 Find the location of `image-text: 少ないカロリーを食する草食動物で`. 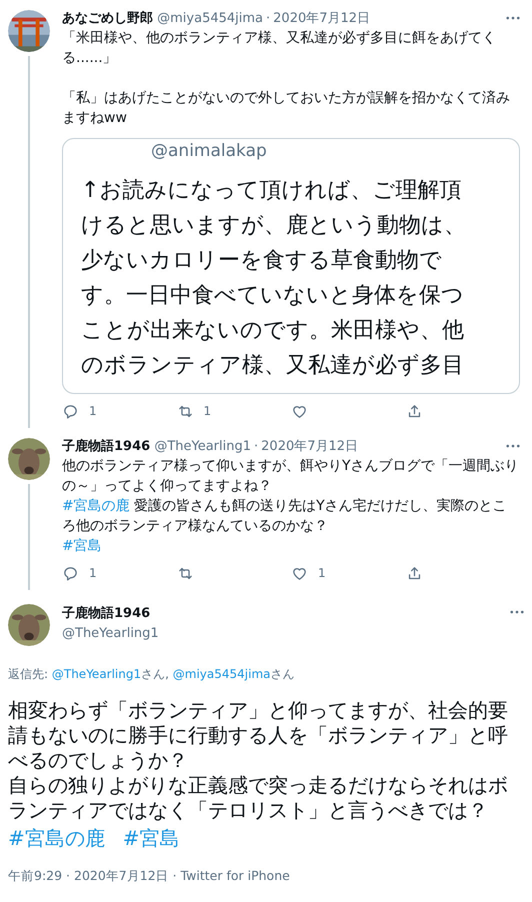

image-text: 少ないカロリーを食する草食動物で is located at coordinates (262, 261).